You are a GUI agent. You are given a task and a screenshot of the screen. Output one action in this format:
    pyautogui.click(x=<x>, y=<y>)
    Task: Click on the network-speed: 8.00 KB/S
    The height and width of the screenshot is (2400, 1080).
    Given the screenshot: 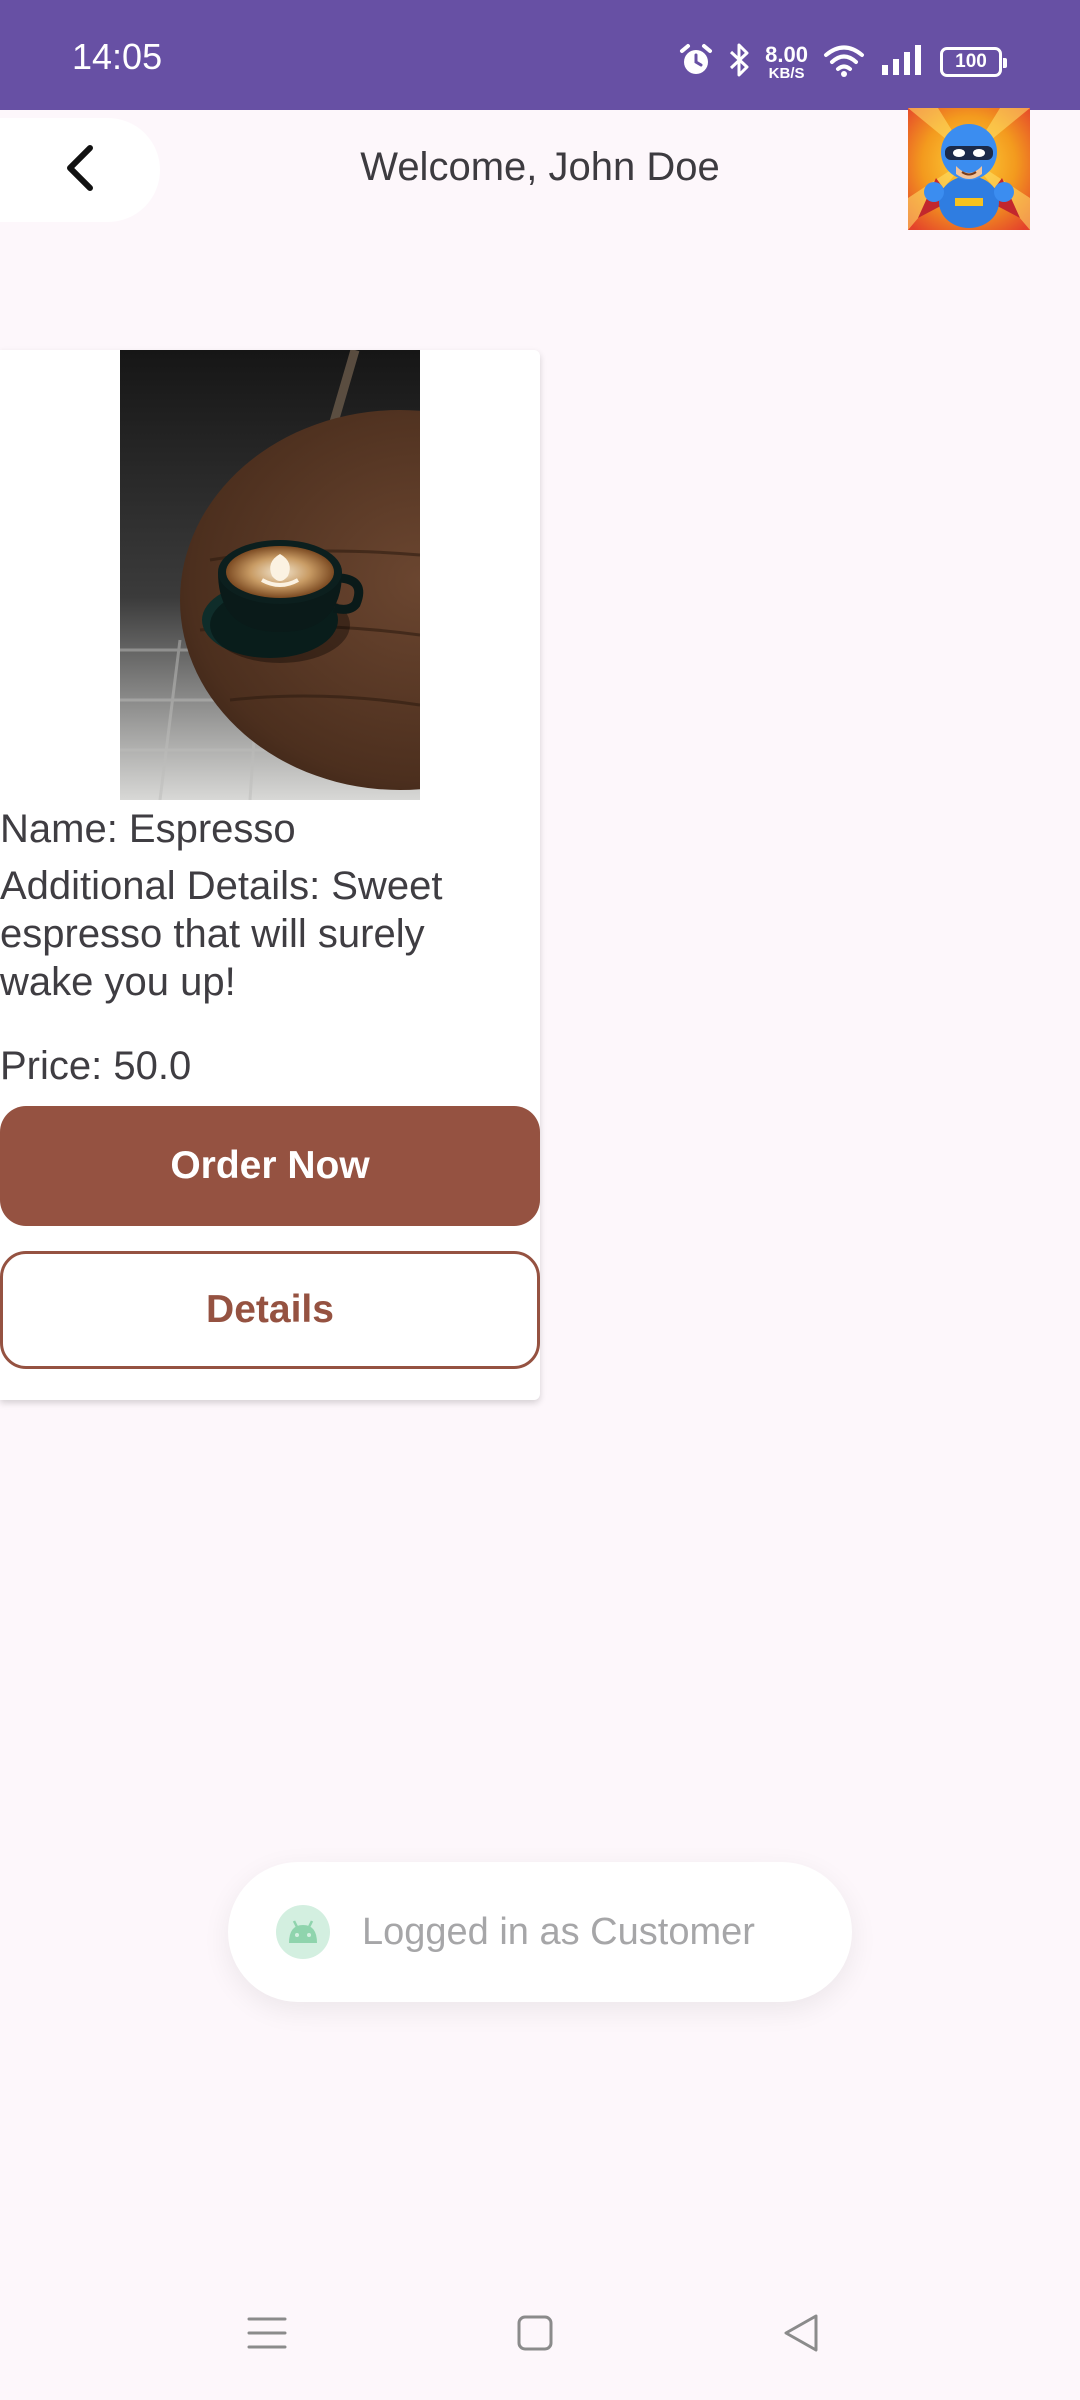 What is the action you would take?
    pyautogui.click(x=786, y=61)
    